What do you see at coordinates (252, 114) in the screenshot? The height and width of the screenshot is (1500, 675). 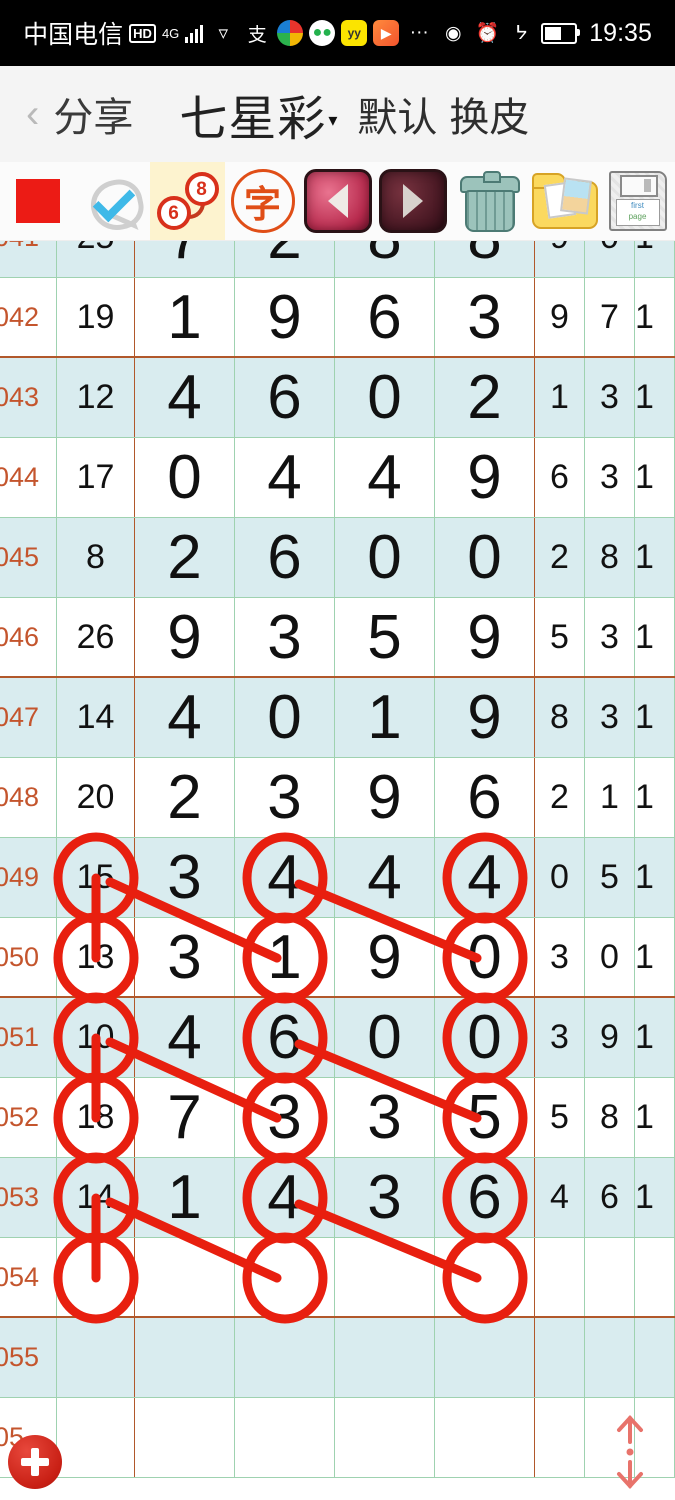 I see `page-title: 七星彩` at bounding box center [252, 114].